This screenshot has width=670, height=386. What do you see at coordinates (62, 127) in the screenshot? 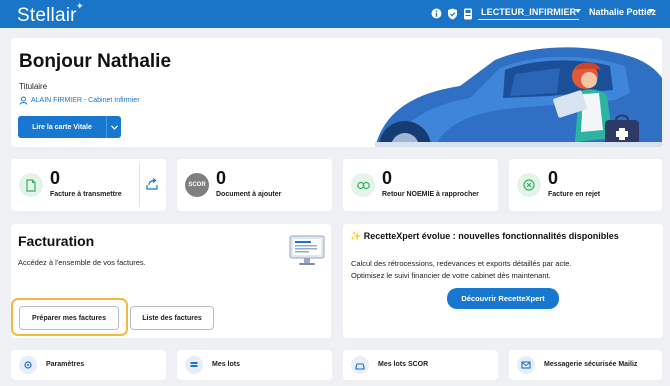
I see `read-vitale-button: Lire la carte Vitale` at bounding box center [62, 127].